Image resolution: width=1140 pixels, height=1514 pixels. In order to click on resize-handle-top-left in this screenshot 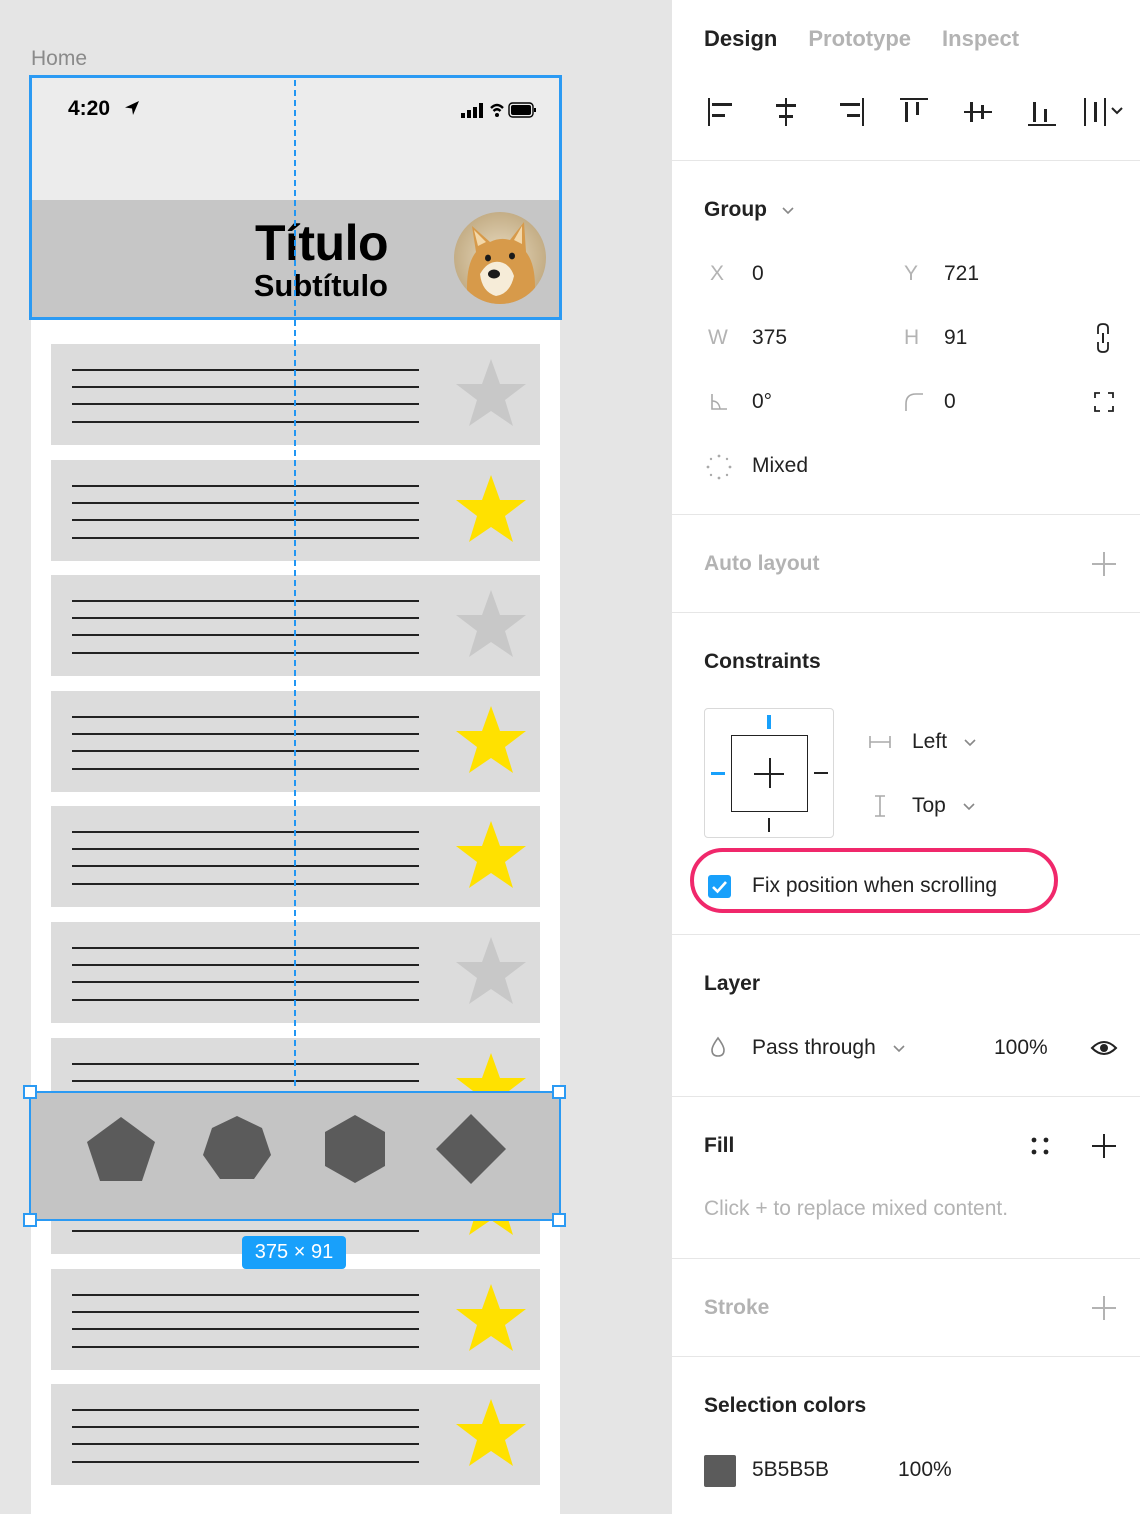, I will do `click(30, 1092)`.